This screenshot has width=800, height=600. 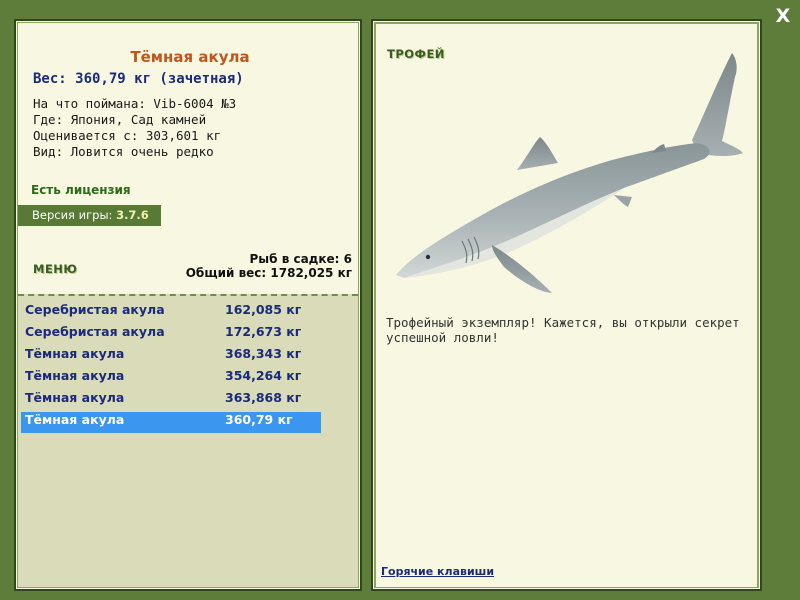 What do you see at coordinates (171, 356) in the screenshot?
I see `catch-list-row: Тёмная акула 368,343 кг` at bounding box center [171, 356].